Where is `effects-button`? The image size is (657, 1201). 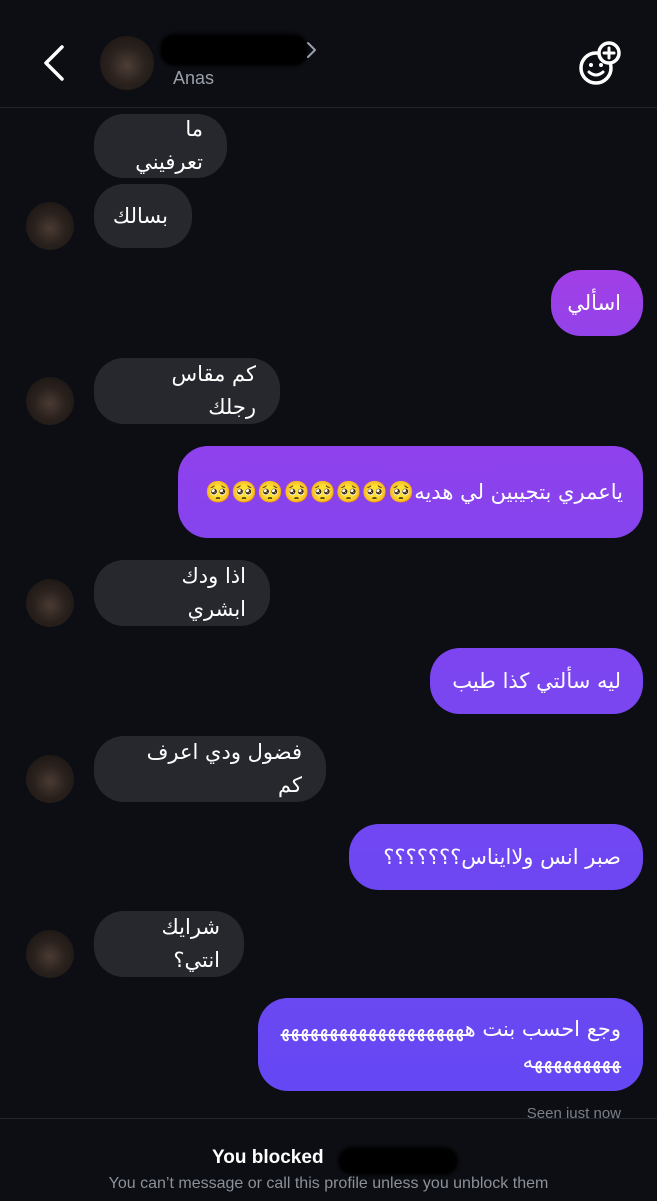
effects-button is located at coordinates (600, 64).